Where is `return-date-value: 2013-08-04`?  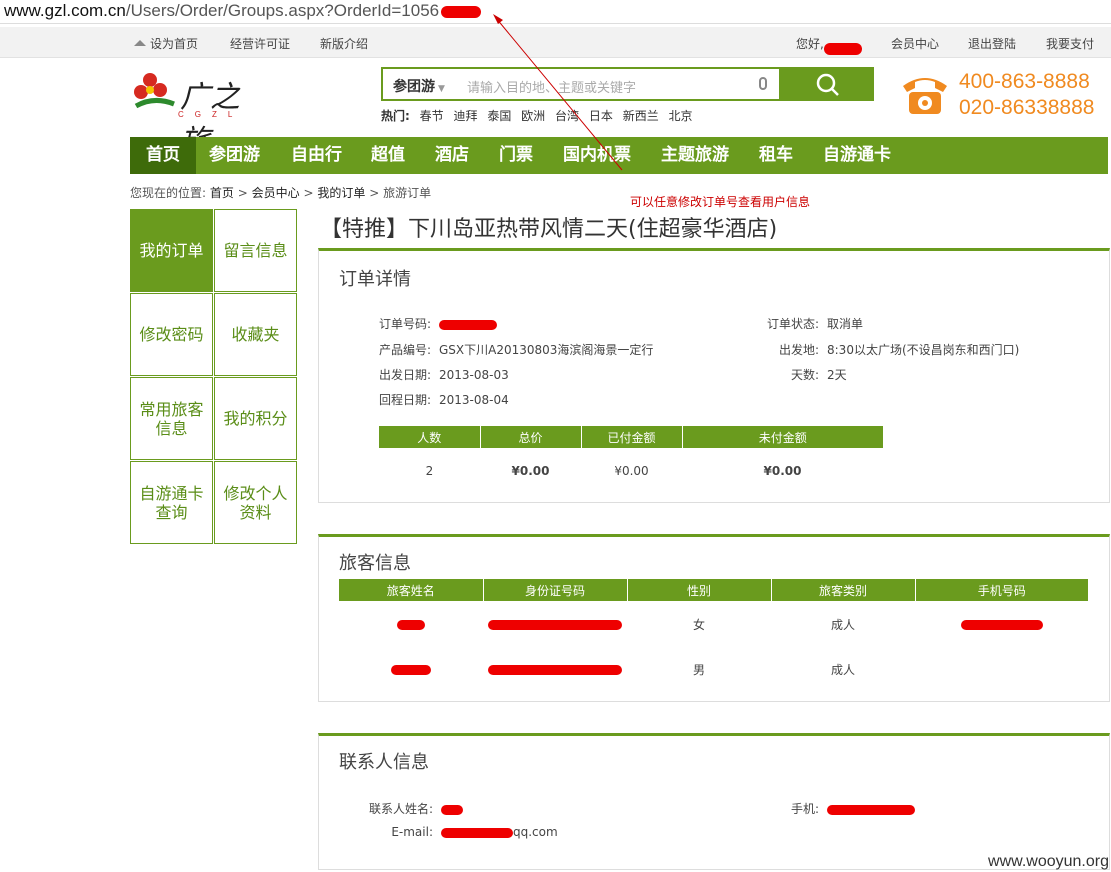 return-date-value: 2013-08-04 is located at coordinates (474, 400).